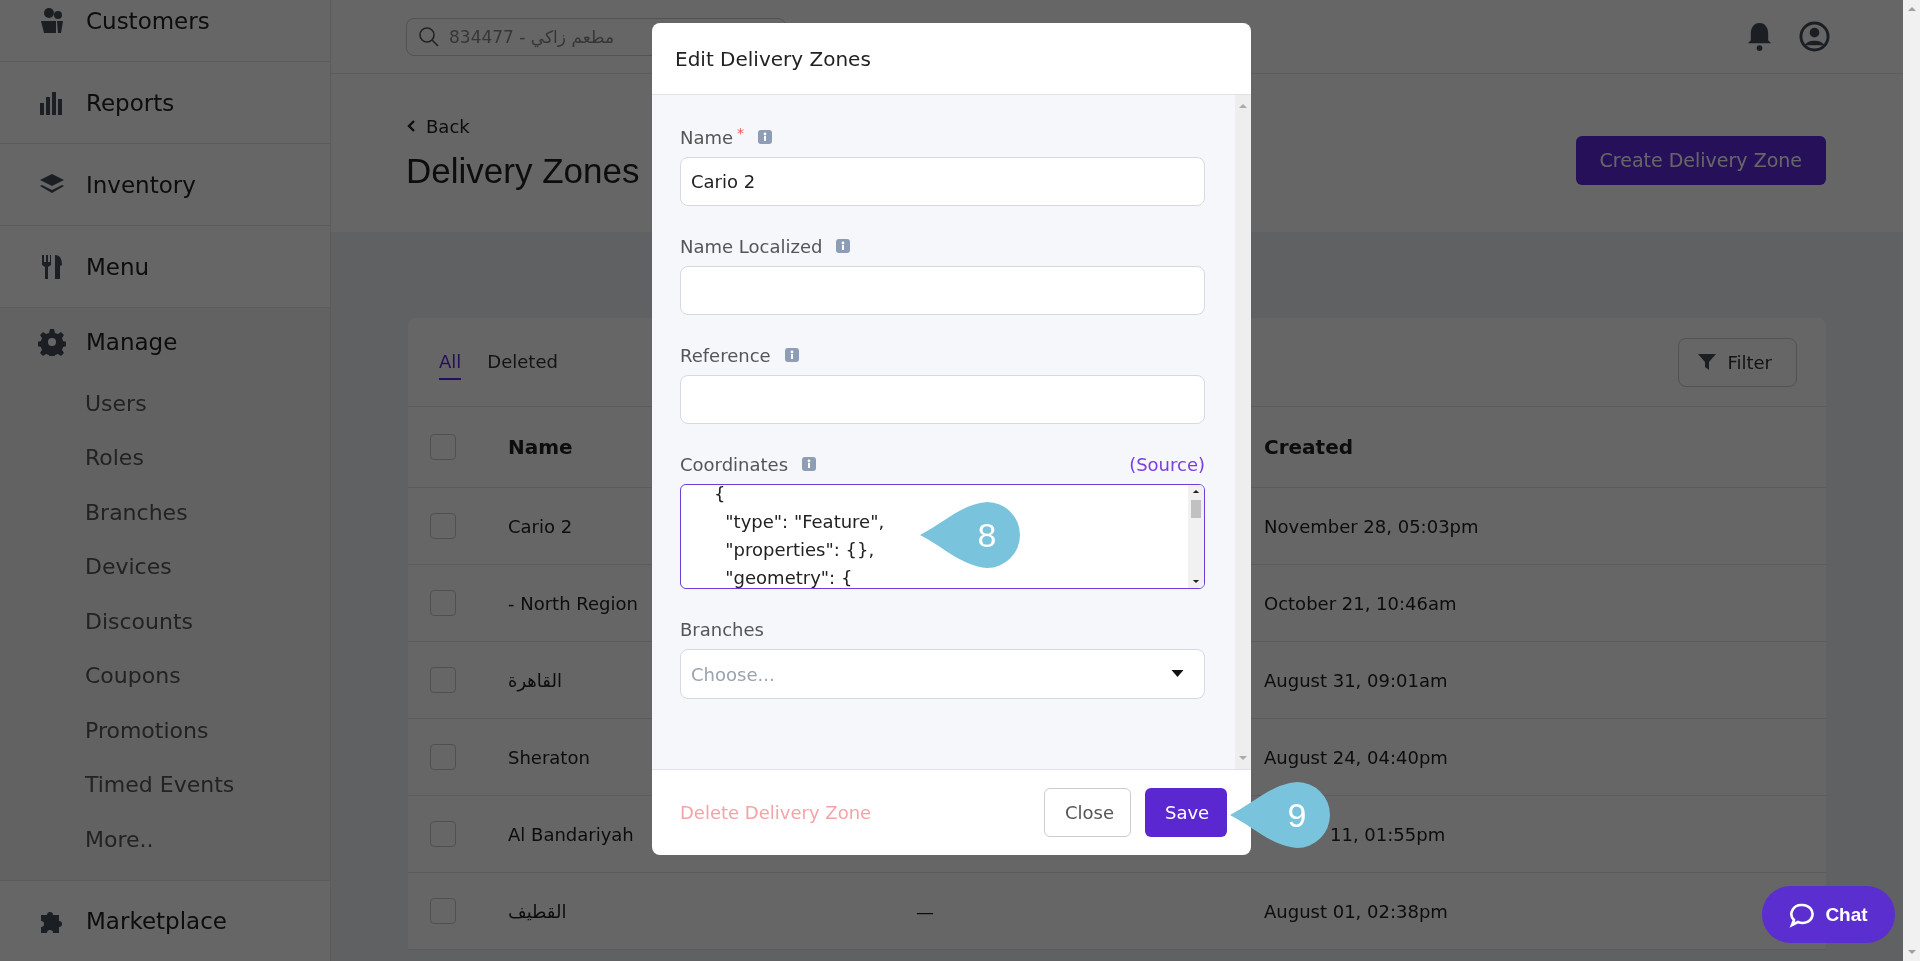  I want to click on filter-icon, so click(1707, 362).